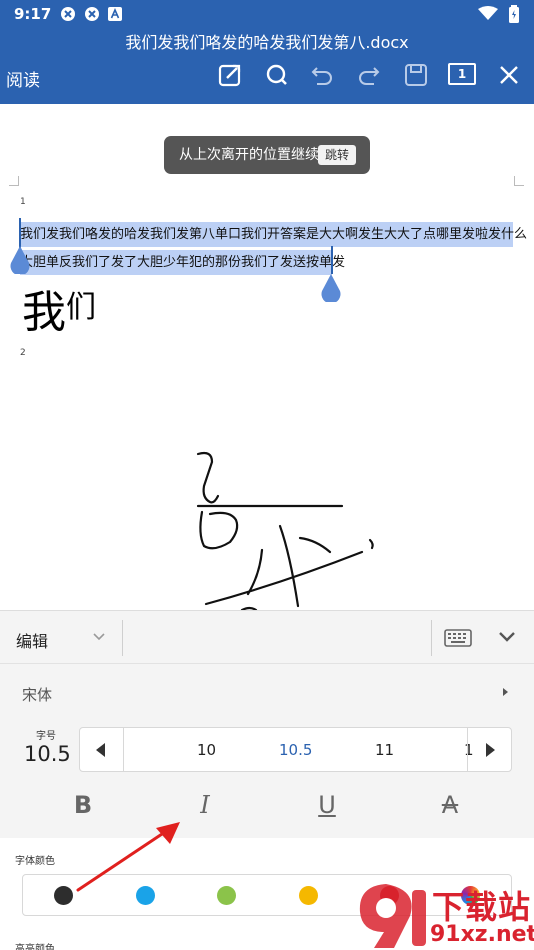 The height and width of the screenshot is (950, 534). Describe the element at coordinates (267, 637) in the screenshot. I see `panel-header: 编辑` at that location.